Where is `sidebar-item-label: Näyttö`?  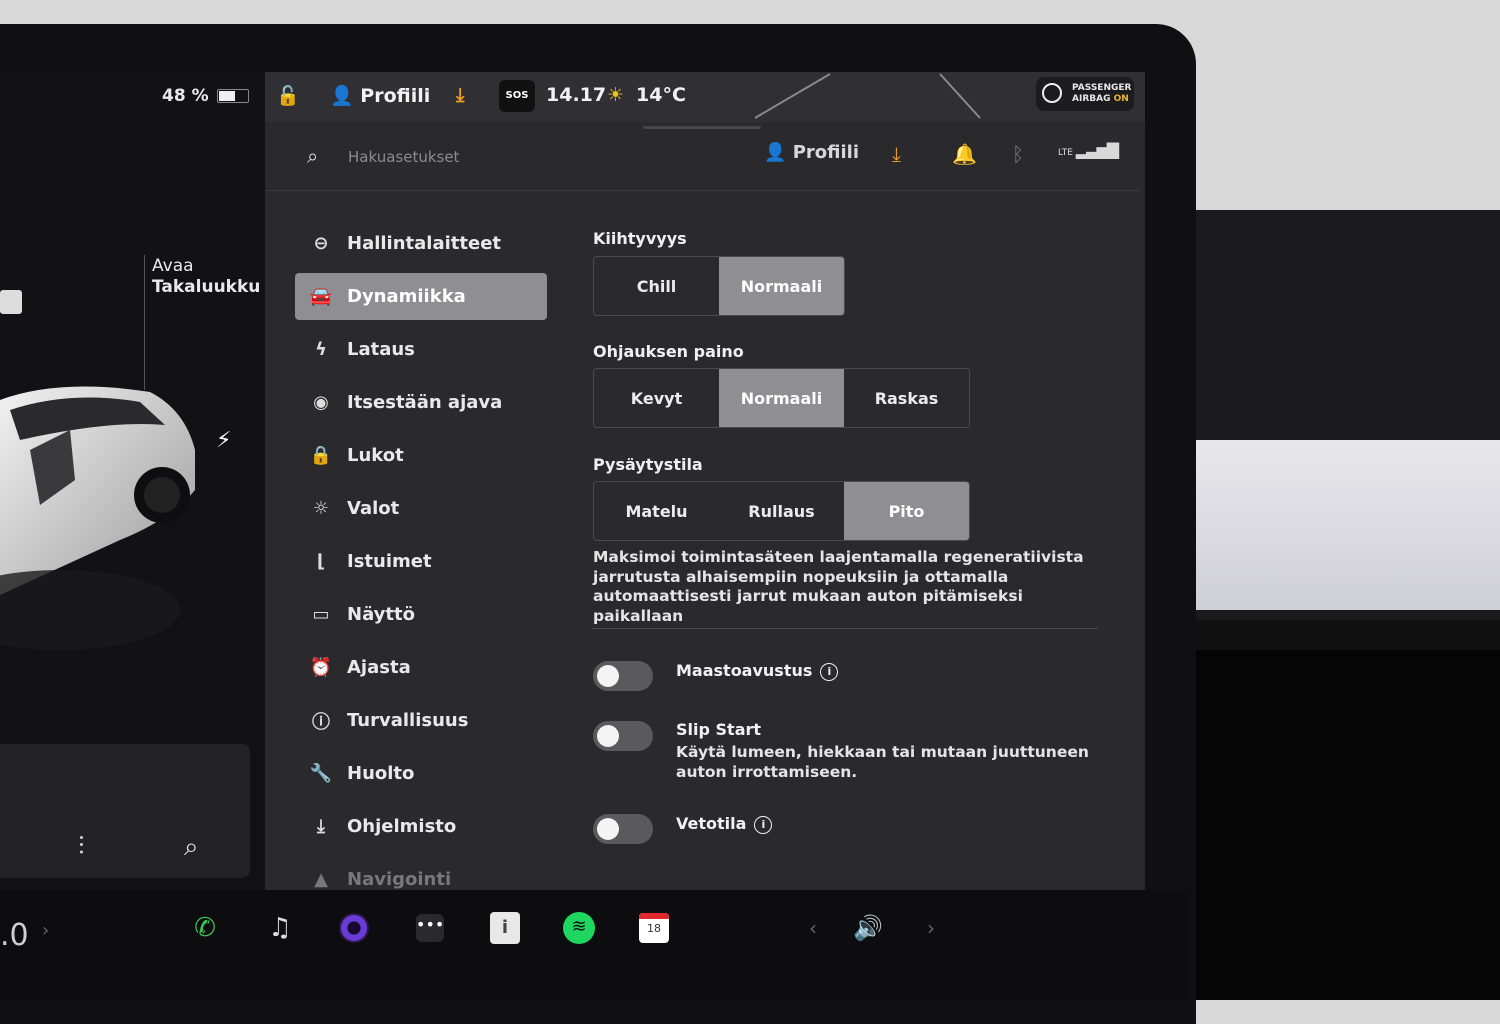
sidebar-item-label: Näyttö is located at coordinates (381, 614).